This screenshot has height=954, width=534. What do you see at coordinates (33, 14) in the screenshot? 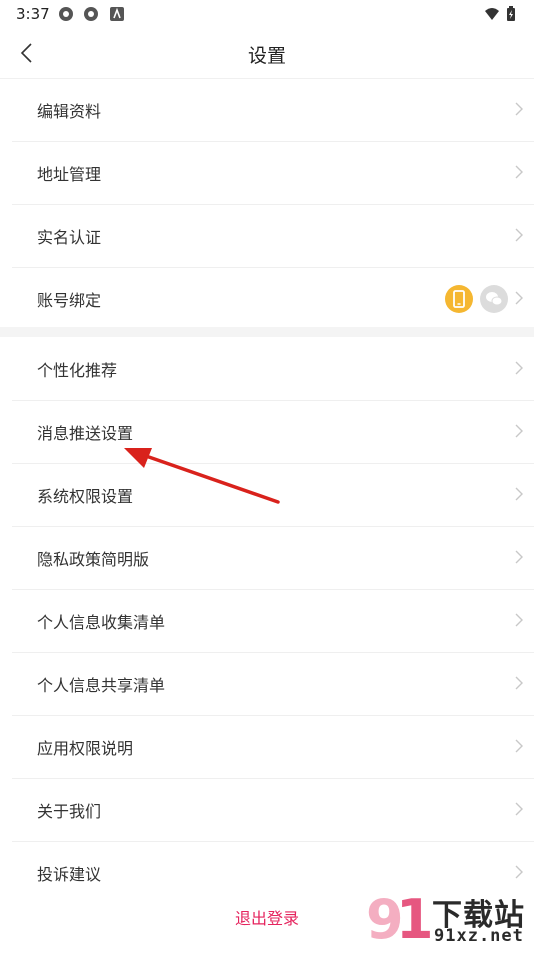
I see `status-time: 3:37` at bounding box center [33, 14].